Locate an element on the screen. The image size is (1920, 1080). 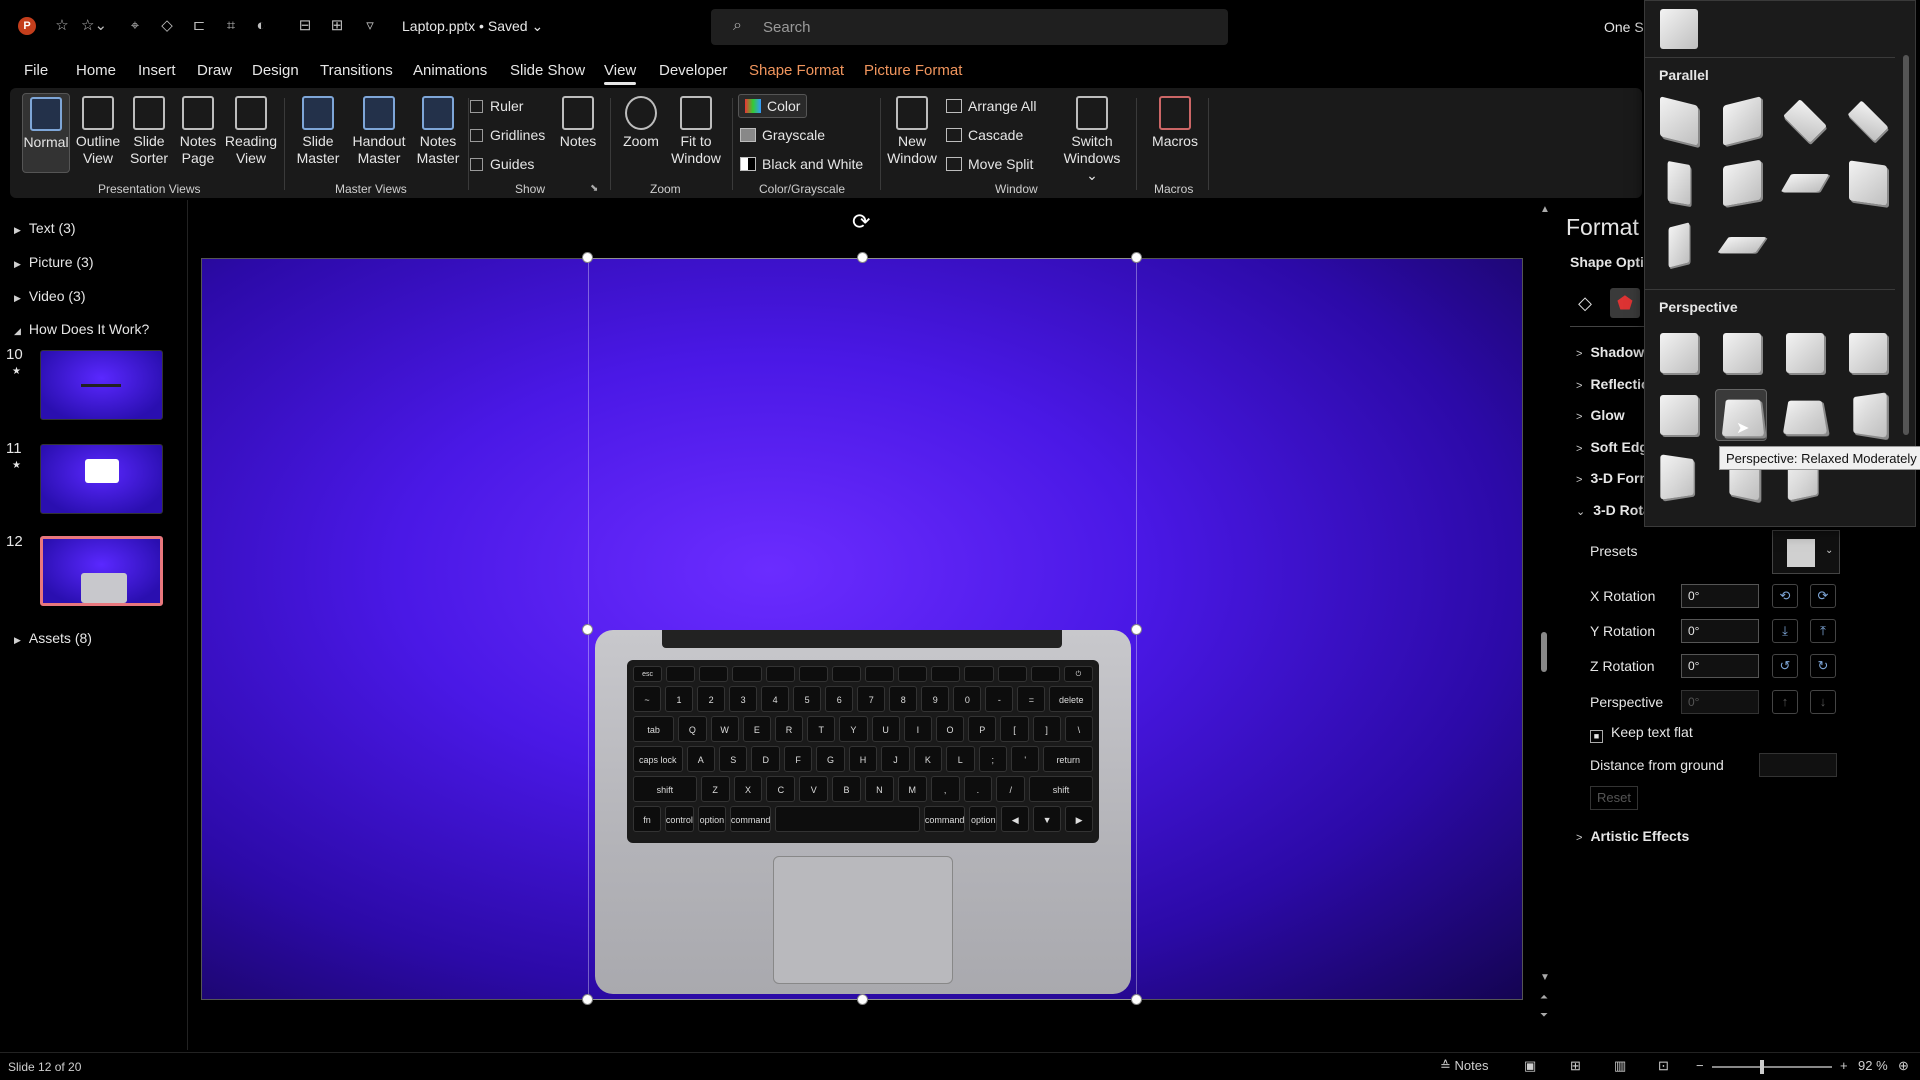
fill-line-icon: ◇ is located at coordinates (1585, 303).